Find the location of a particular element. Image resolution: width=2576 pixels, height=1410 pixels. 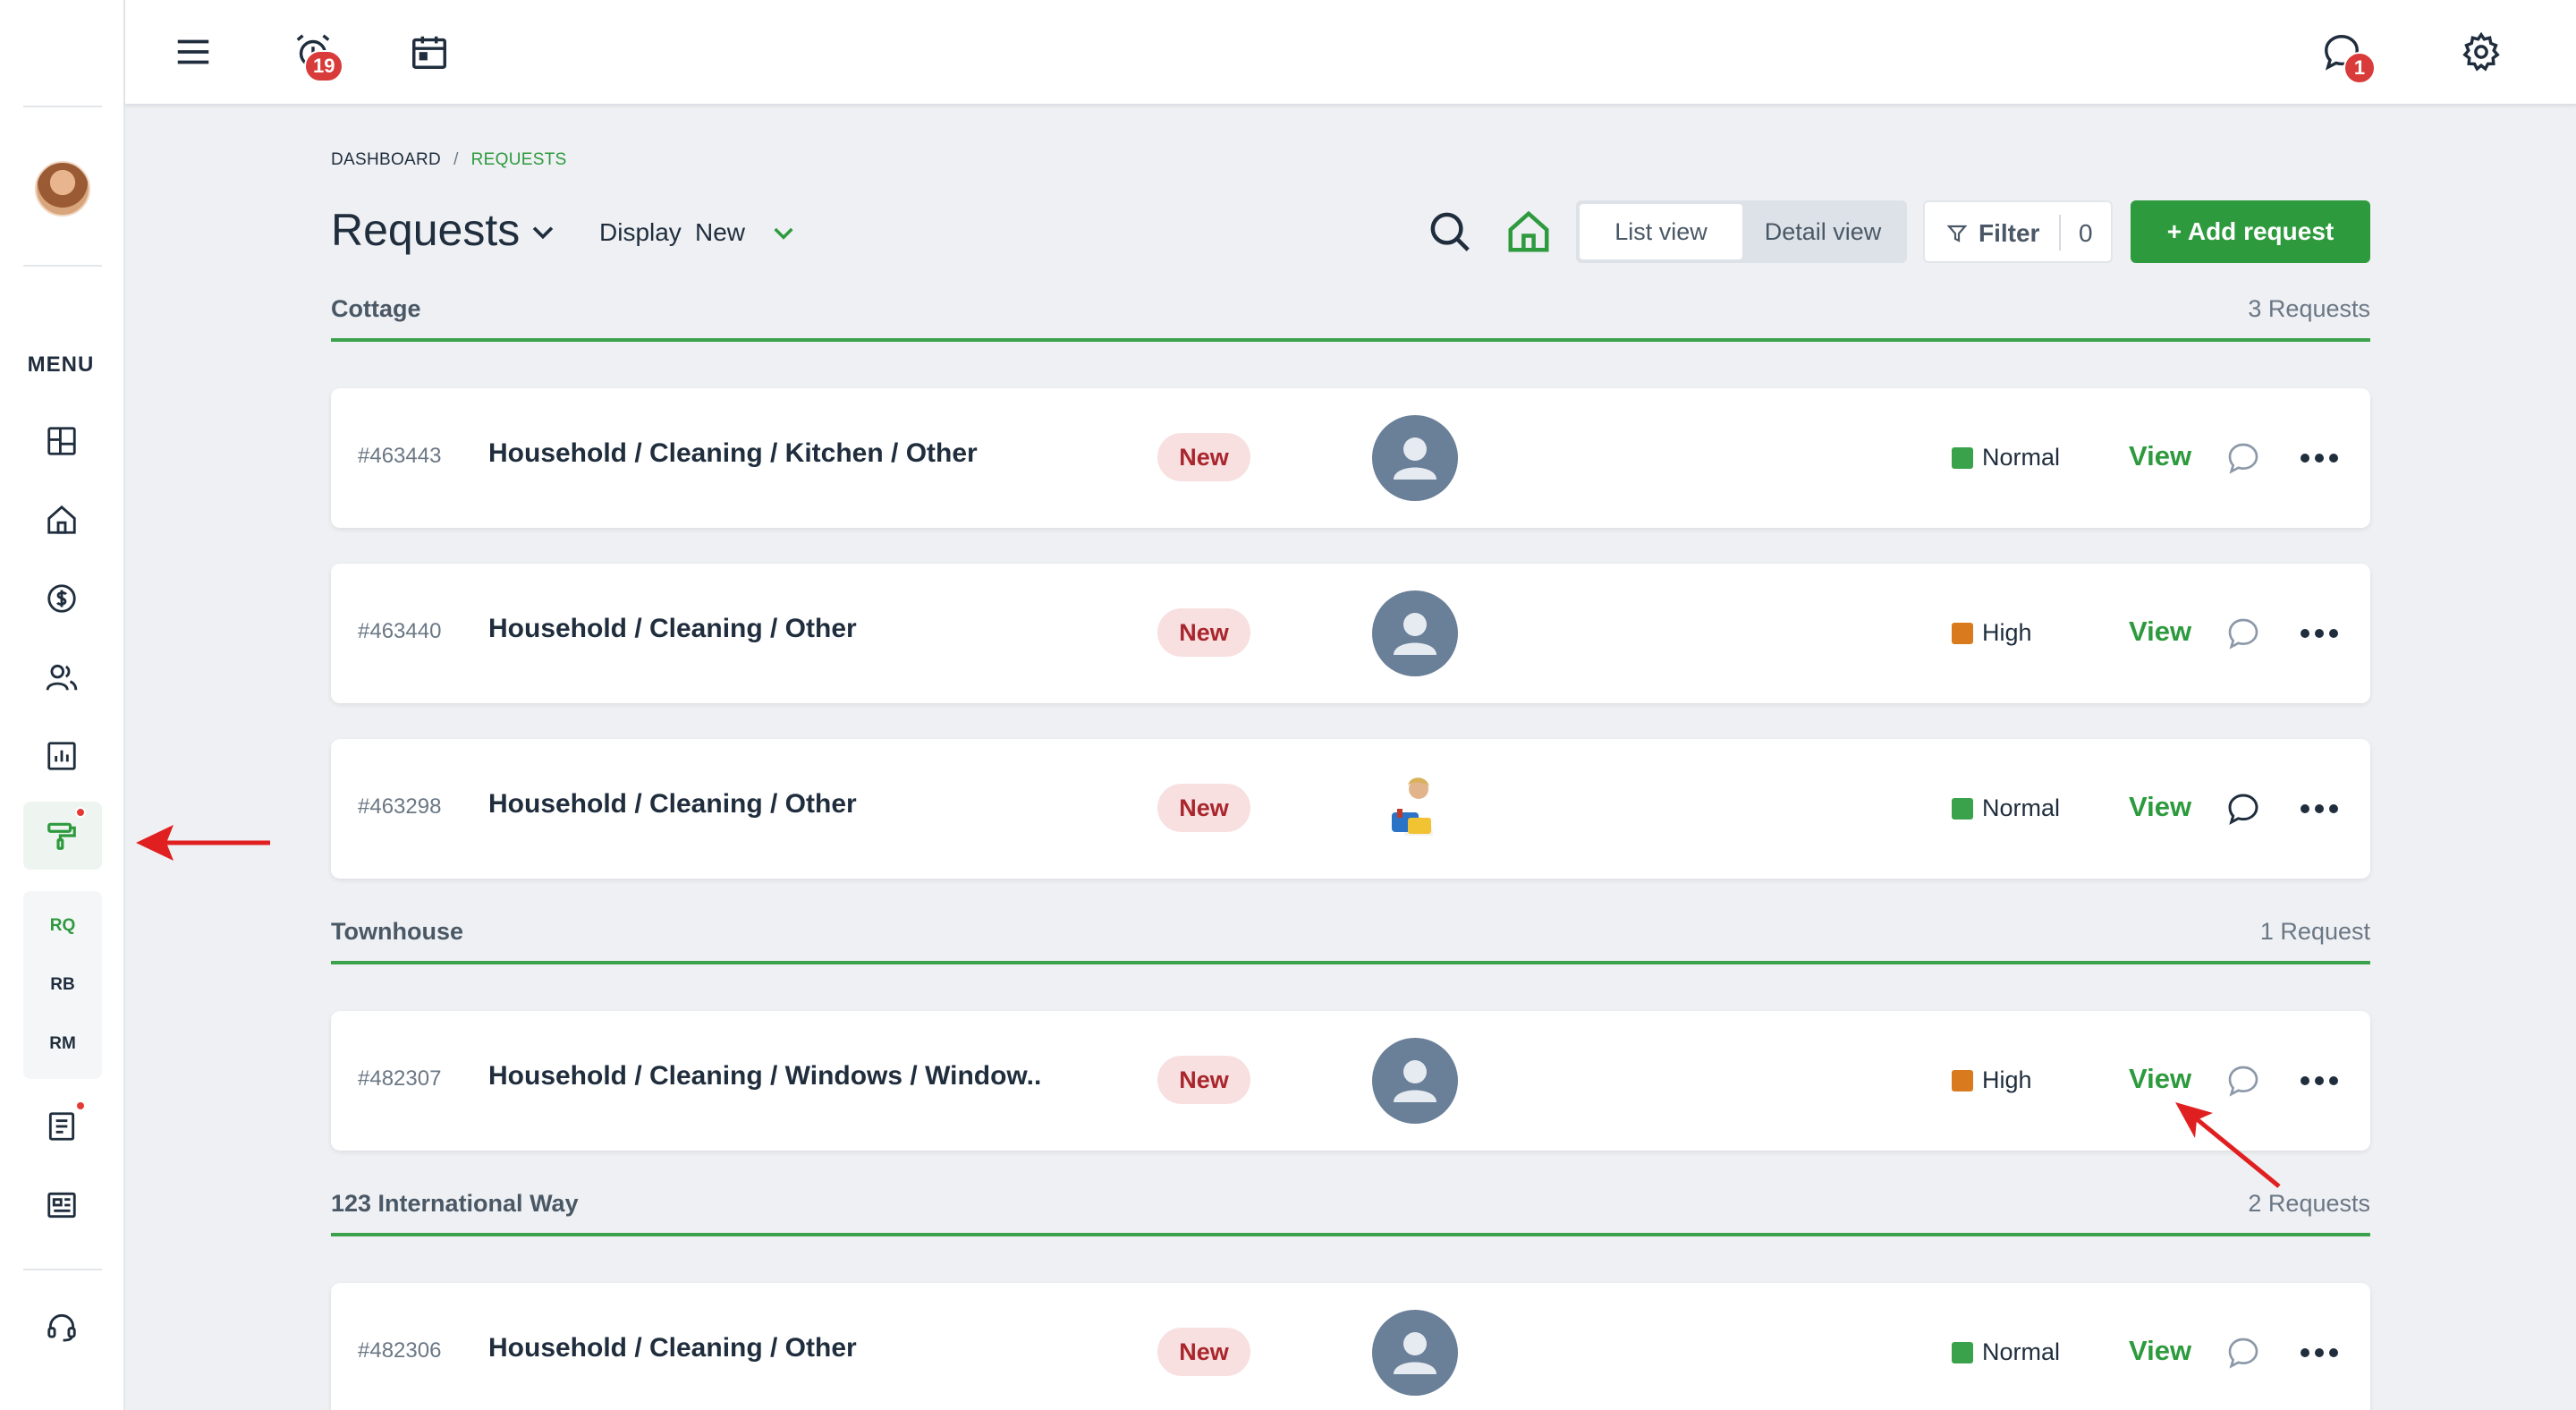

group-count: 1 Request is located at coordinates (2314, 932).